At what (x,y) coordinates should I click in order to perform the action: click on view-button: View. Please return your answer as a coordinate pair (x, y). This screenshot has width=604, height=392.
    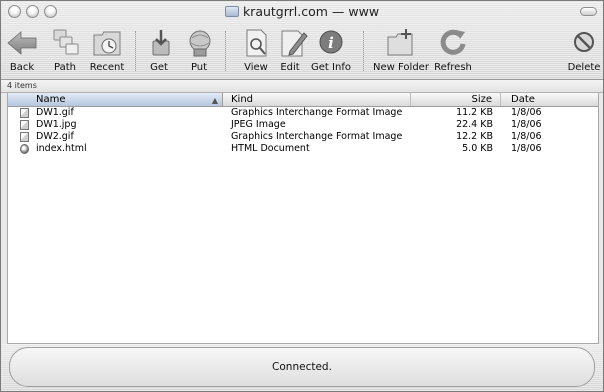
    Looking at the image, I should click on (256, 51).